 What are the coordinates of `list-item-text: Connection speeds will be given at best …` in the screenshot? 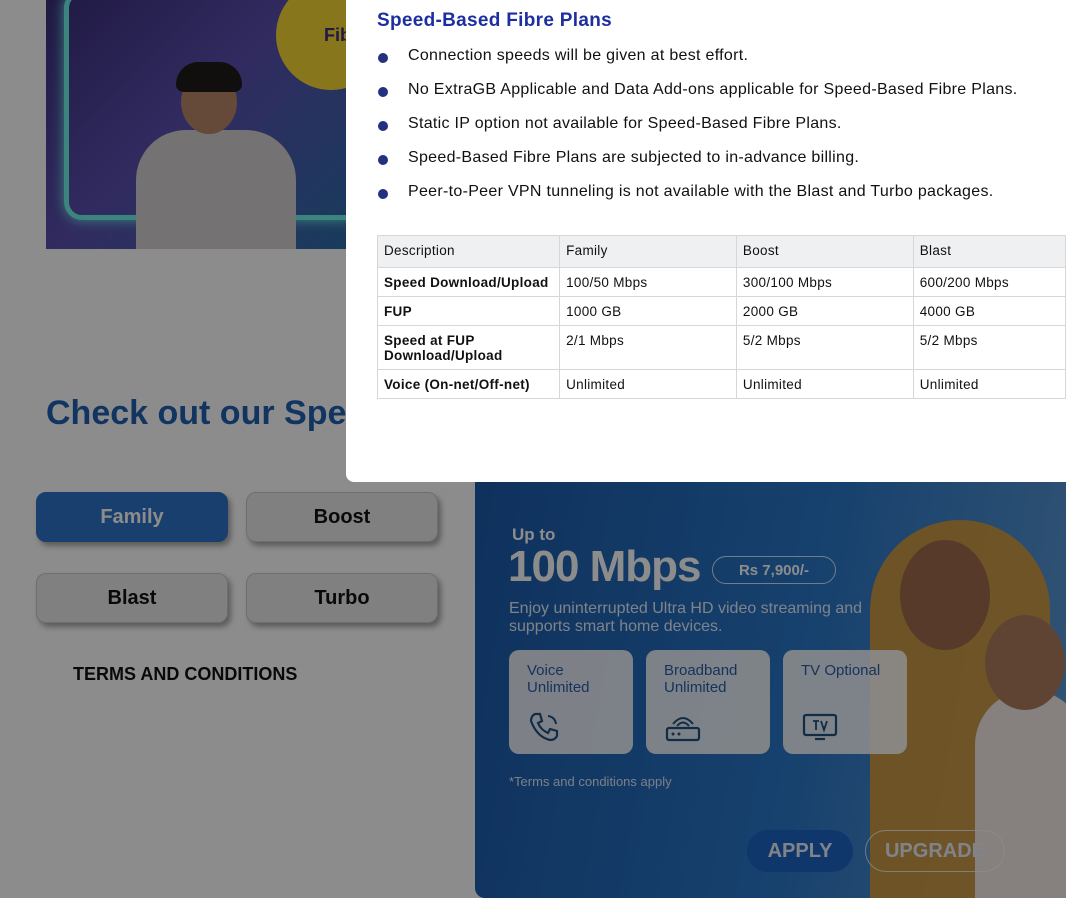 It's located at (578, 55).